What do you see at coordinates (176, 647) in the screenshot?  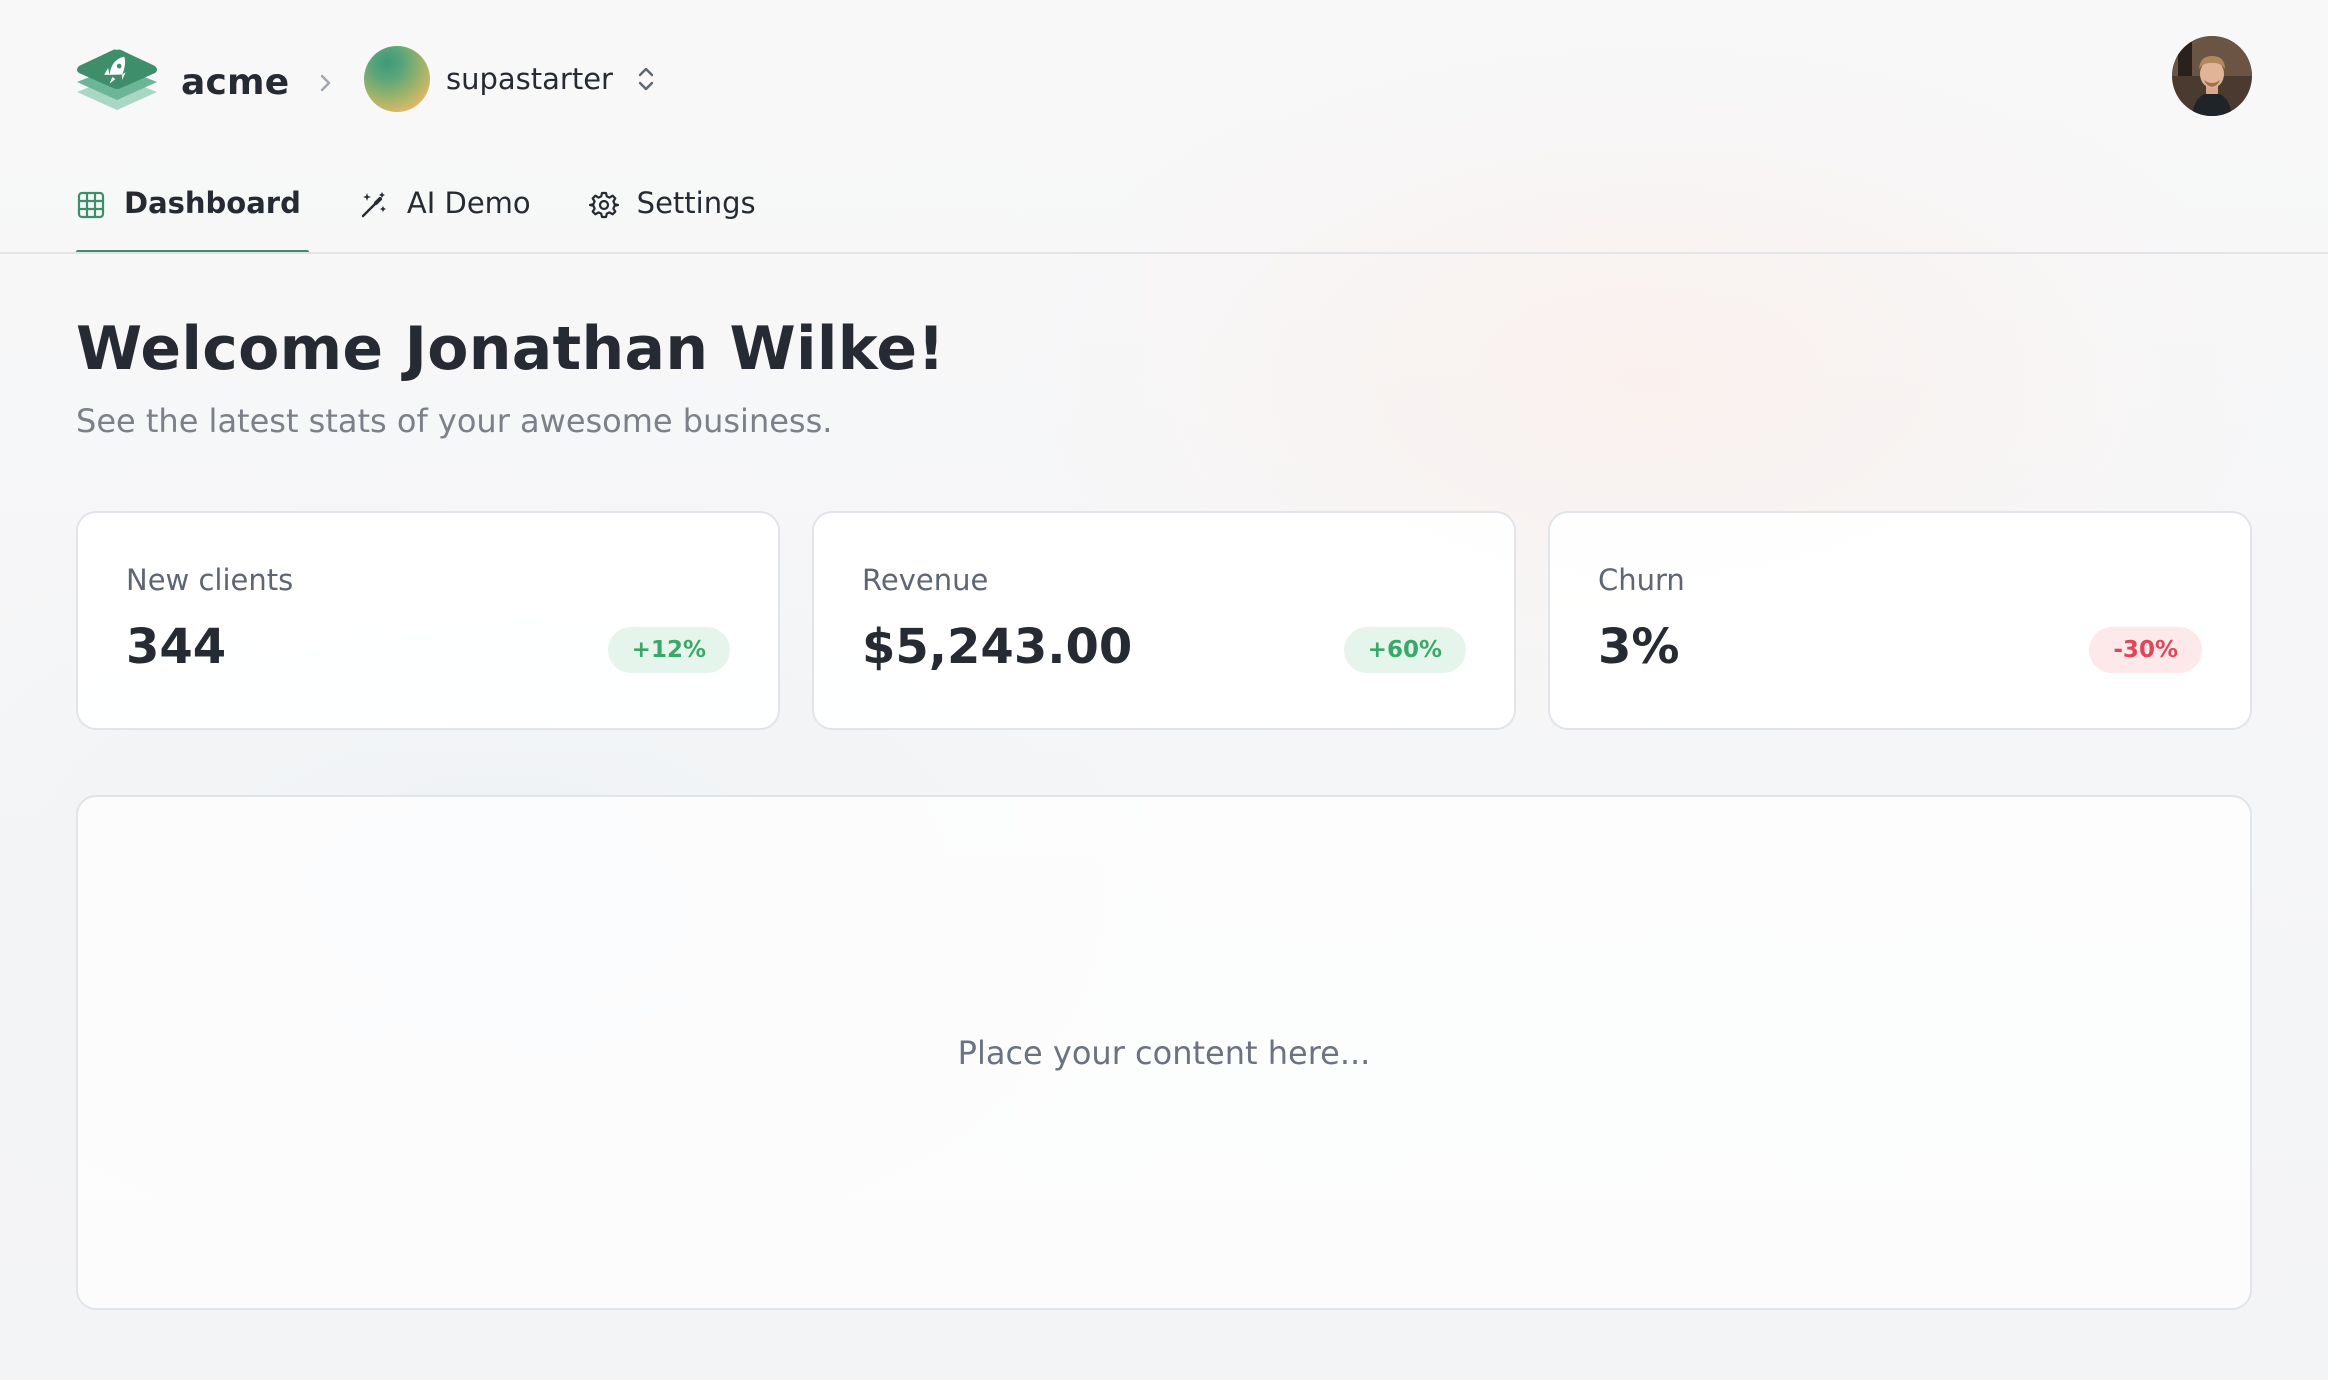 I see `stat-value: 344` at bounding box center [176, 647].